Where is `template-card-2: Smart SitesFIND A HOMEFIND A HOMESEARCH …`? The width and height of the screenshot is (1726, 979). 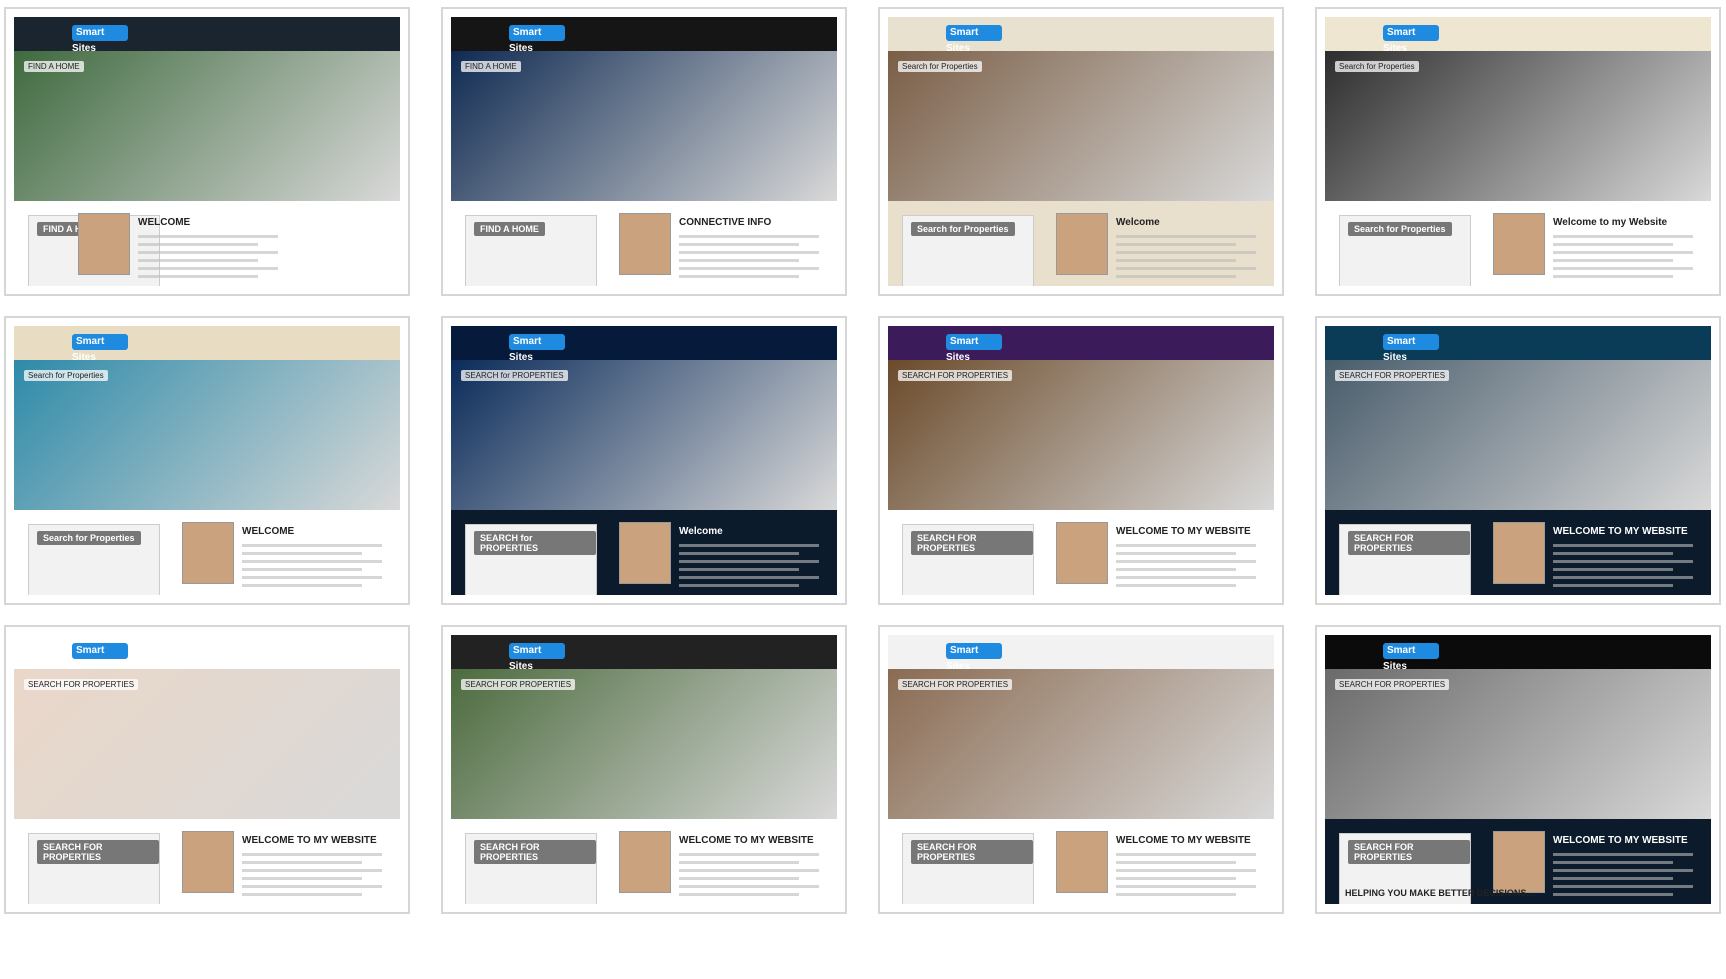 template-card-2: Smart SitesFIND A HOMEFIND A HOMESEARCH … is located at coordinates (644, 151).